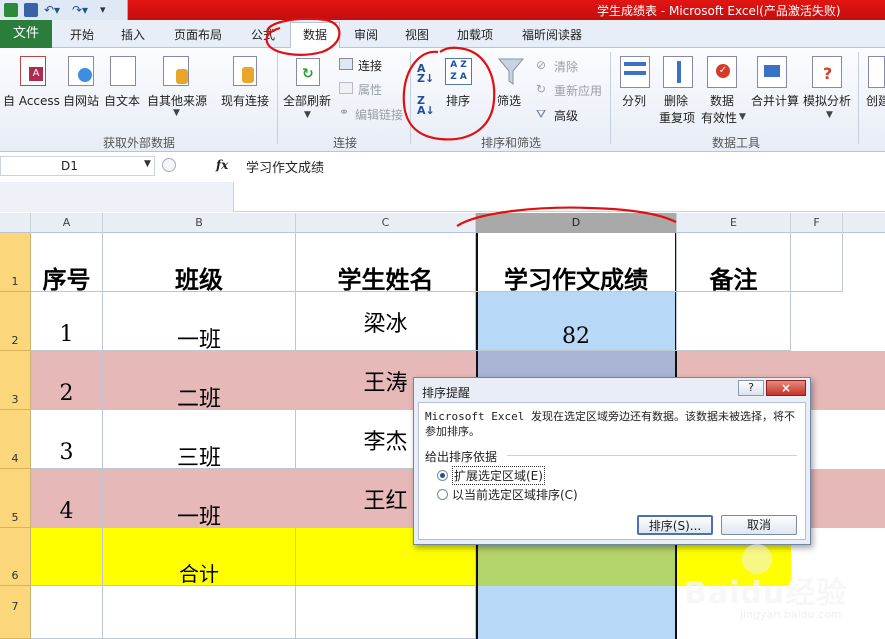 This screenshot has height=639, width=885. Describe the element at coordinates (15, 262) in the screenshot. I see `row-header-1: 1` at that location.